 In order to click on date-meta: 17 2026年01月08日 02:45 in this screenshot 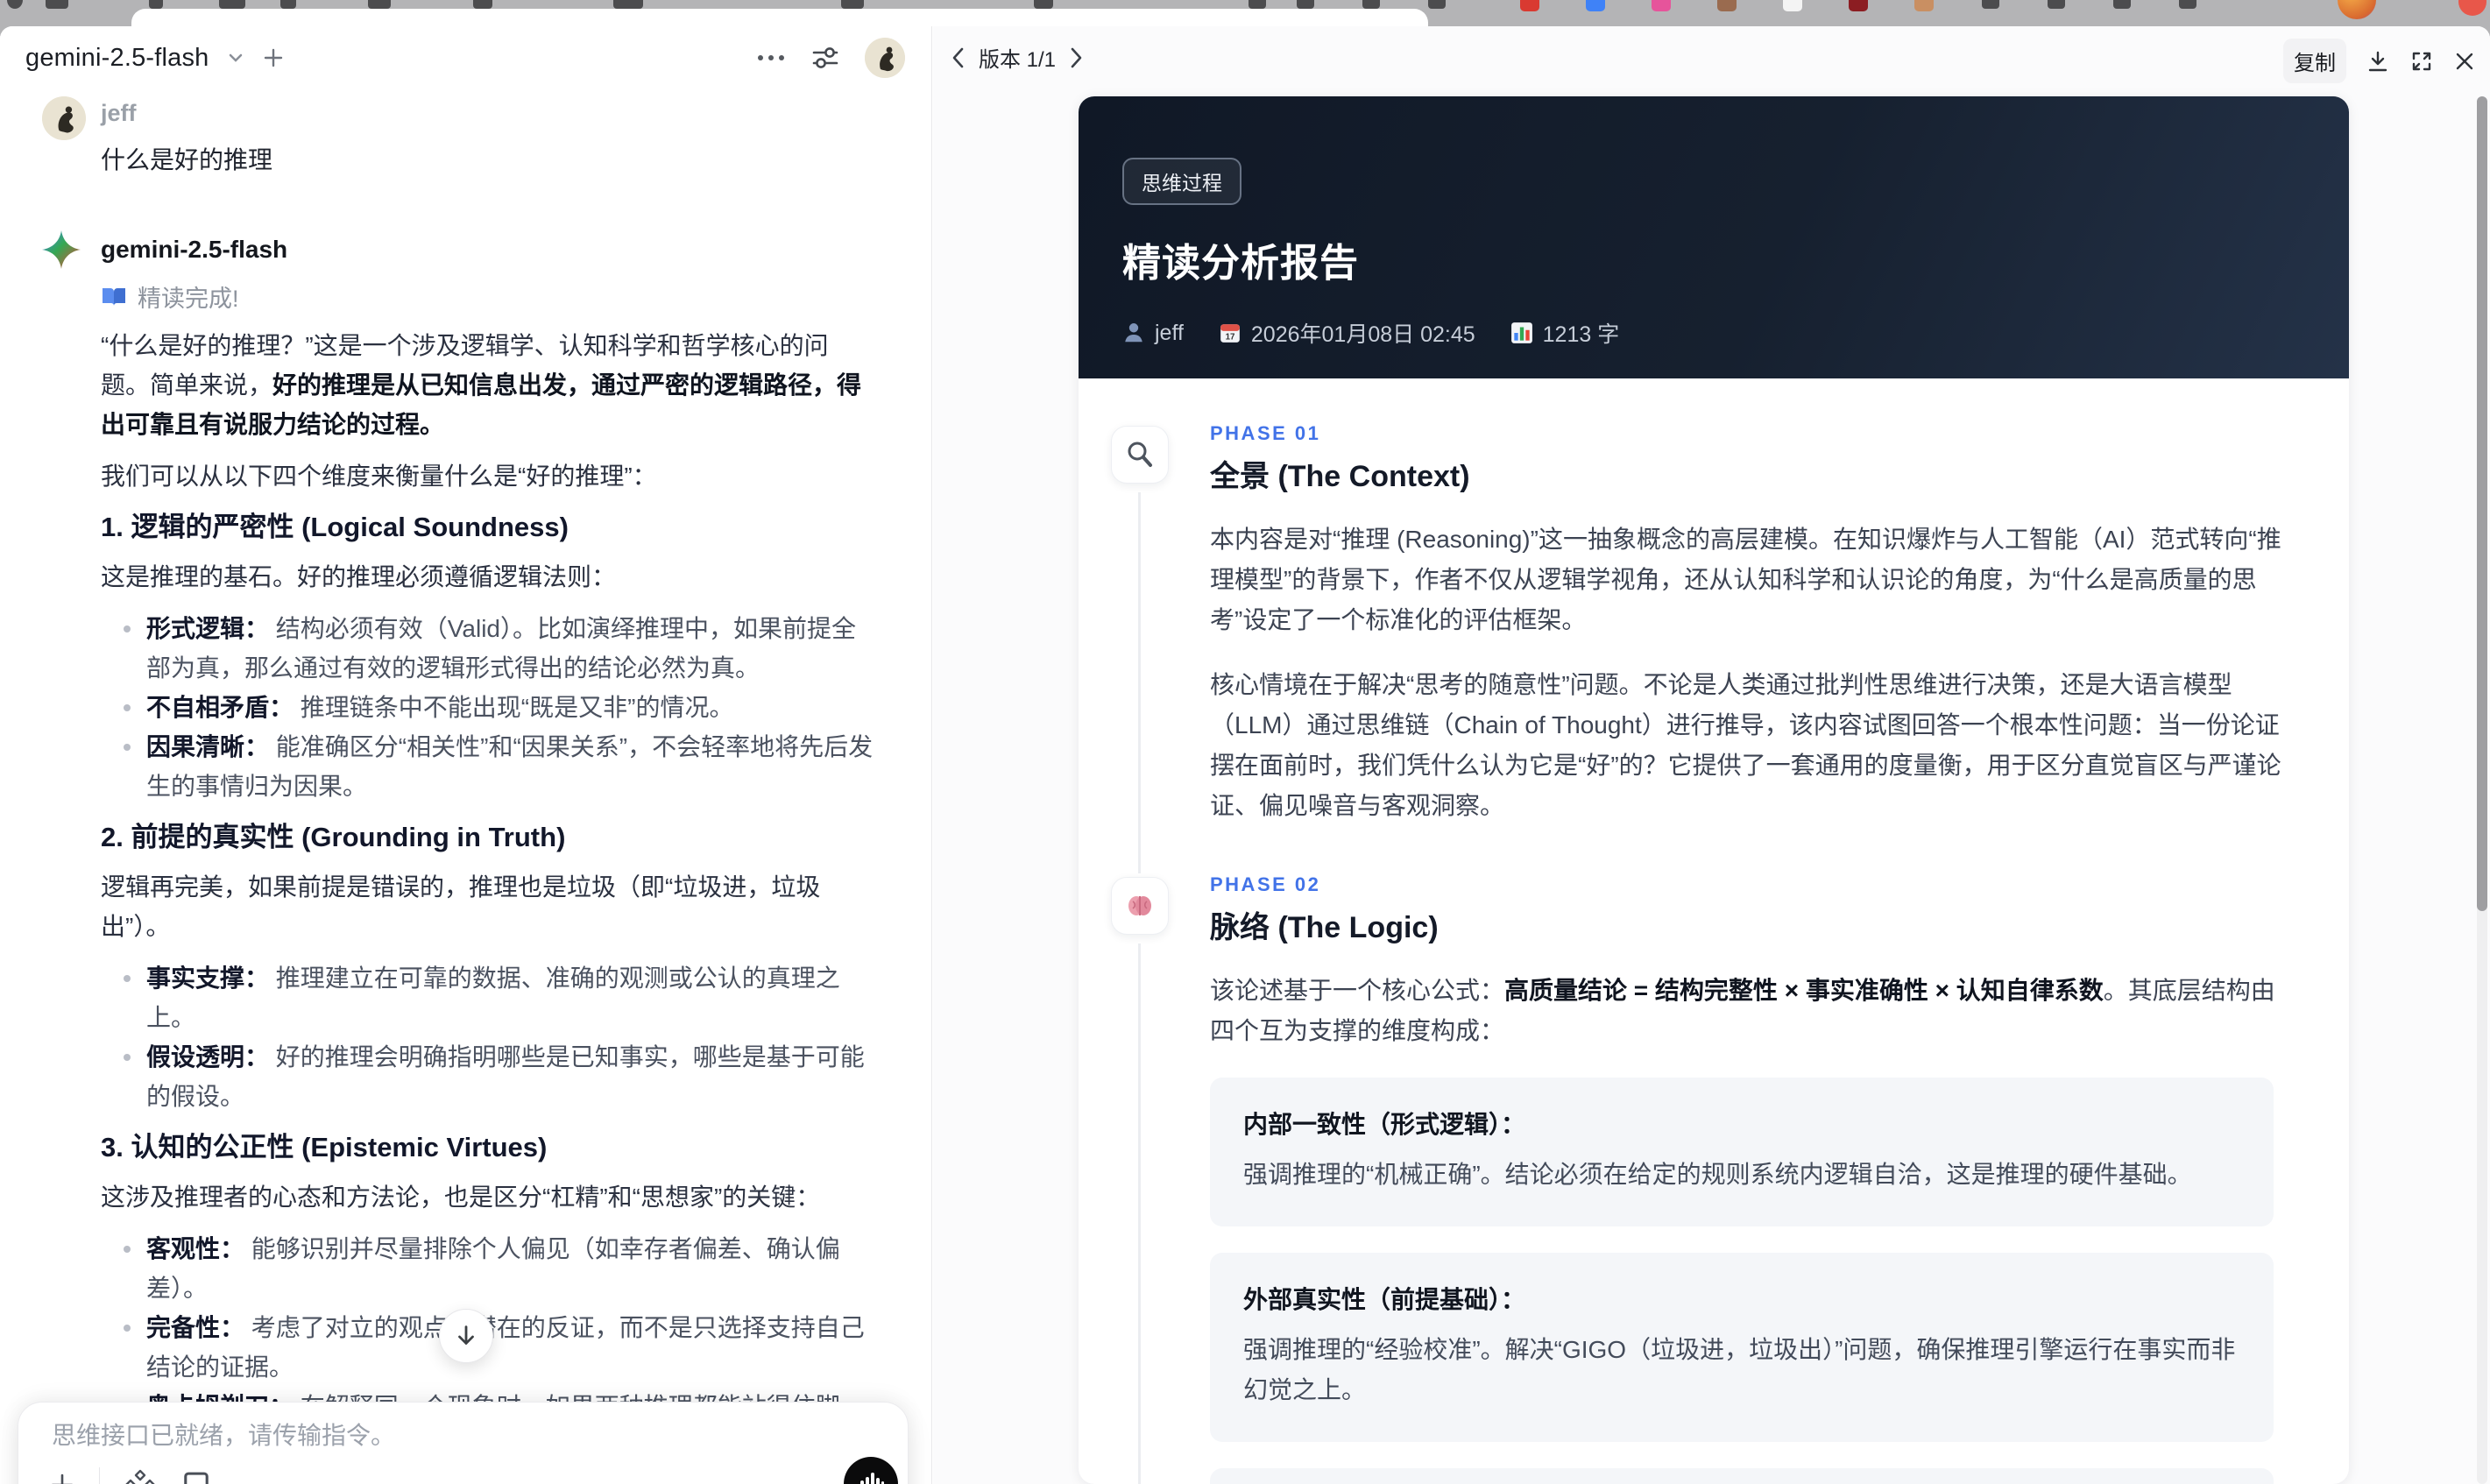, I will do `click(1347, 333)`.